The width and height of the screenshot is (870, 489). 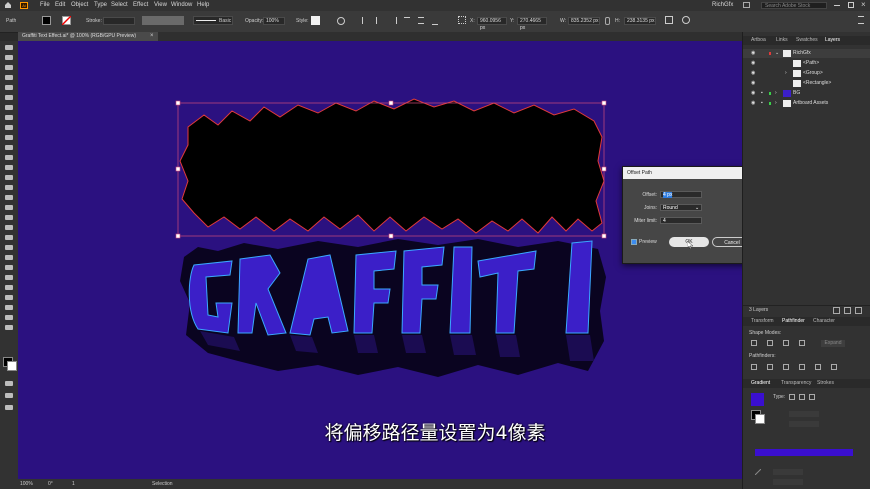 I want to click on menu-object: Object, so click(x=79, y=5).